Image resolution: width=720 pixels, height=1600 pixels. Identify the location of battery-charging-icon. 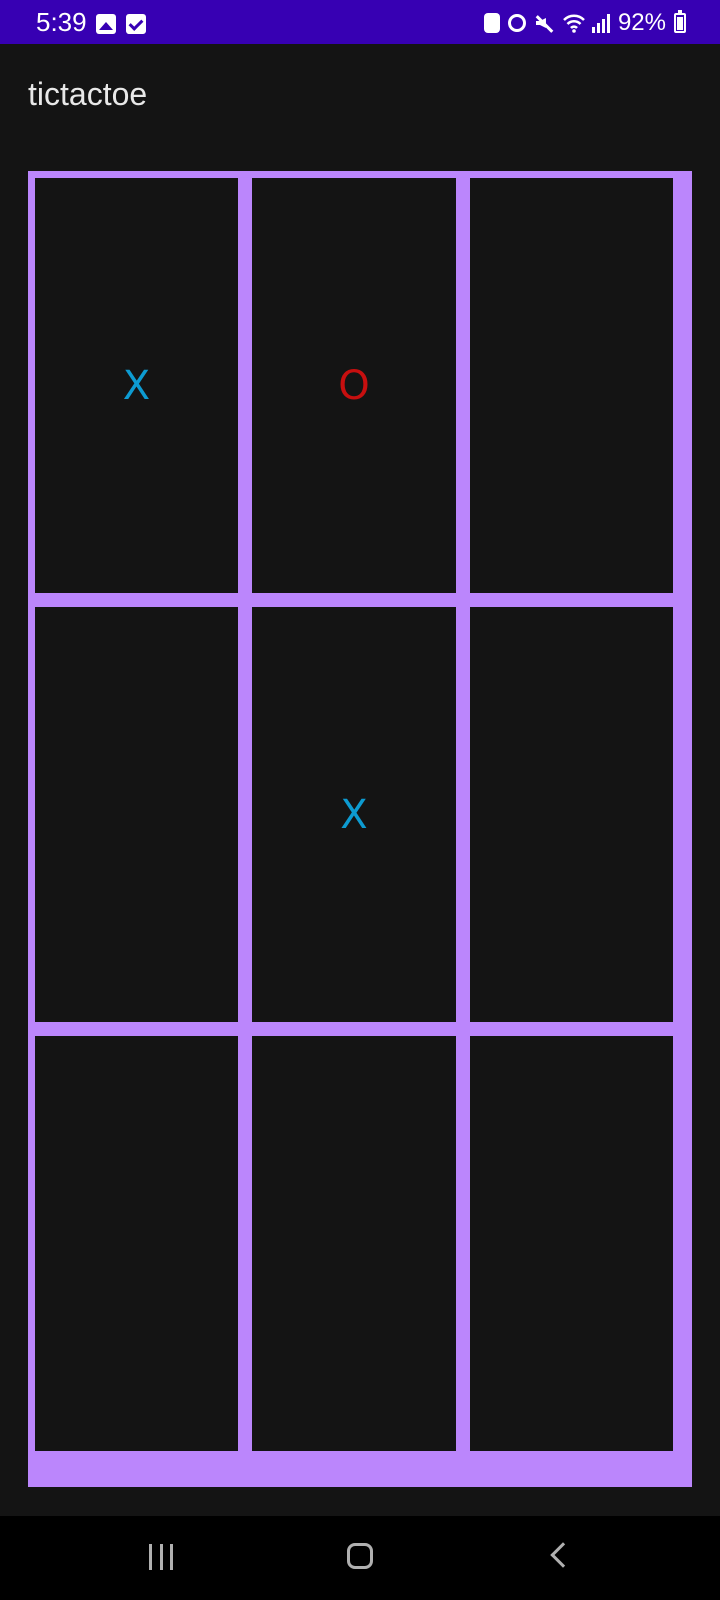
(680, 21).